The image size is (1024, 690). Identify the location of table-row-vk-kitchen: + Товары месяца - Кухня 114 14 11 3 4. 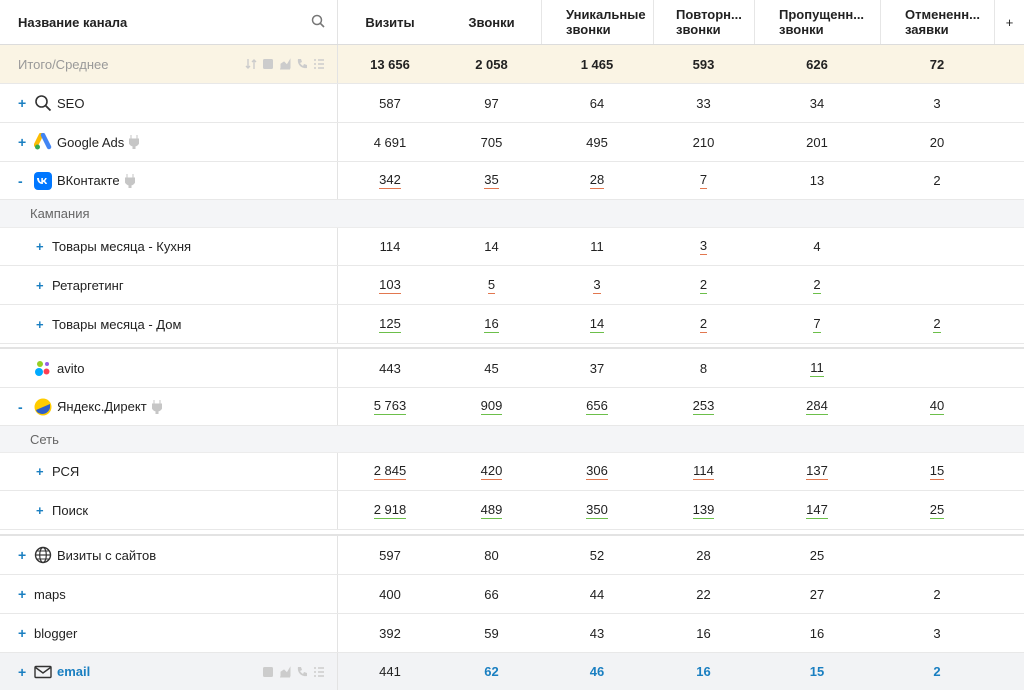
(512, 247).